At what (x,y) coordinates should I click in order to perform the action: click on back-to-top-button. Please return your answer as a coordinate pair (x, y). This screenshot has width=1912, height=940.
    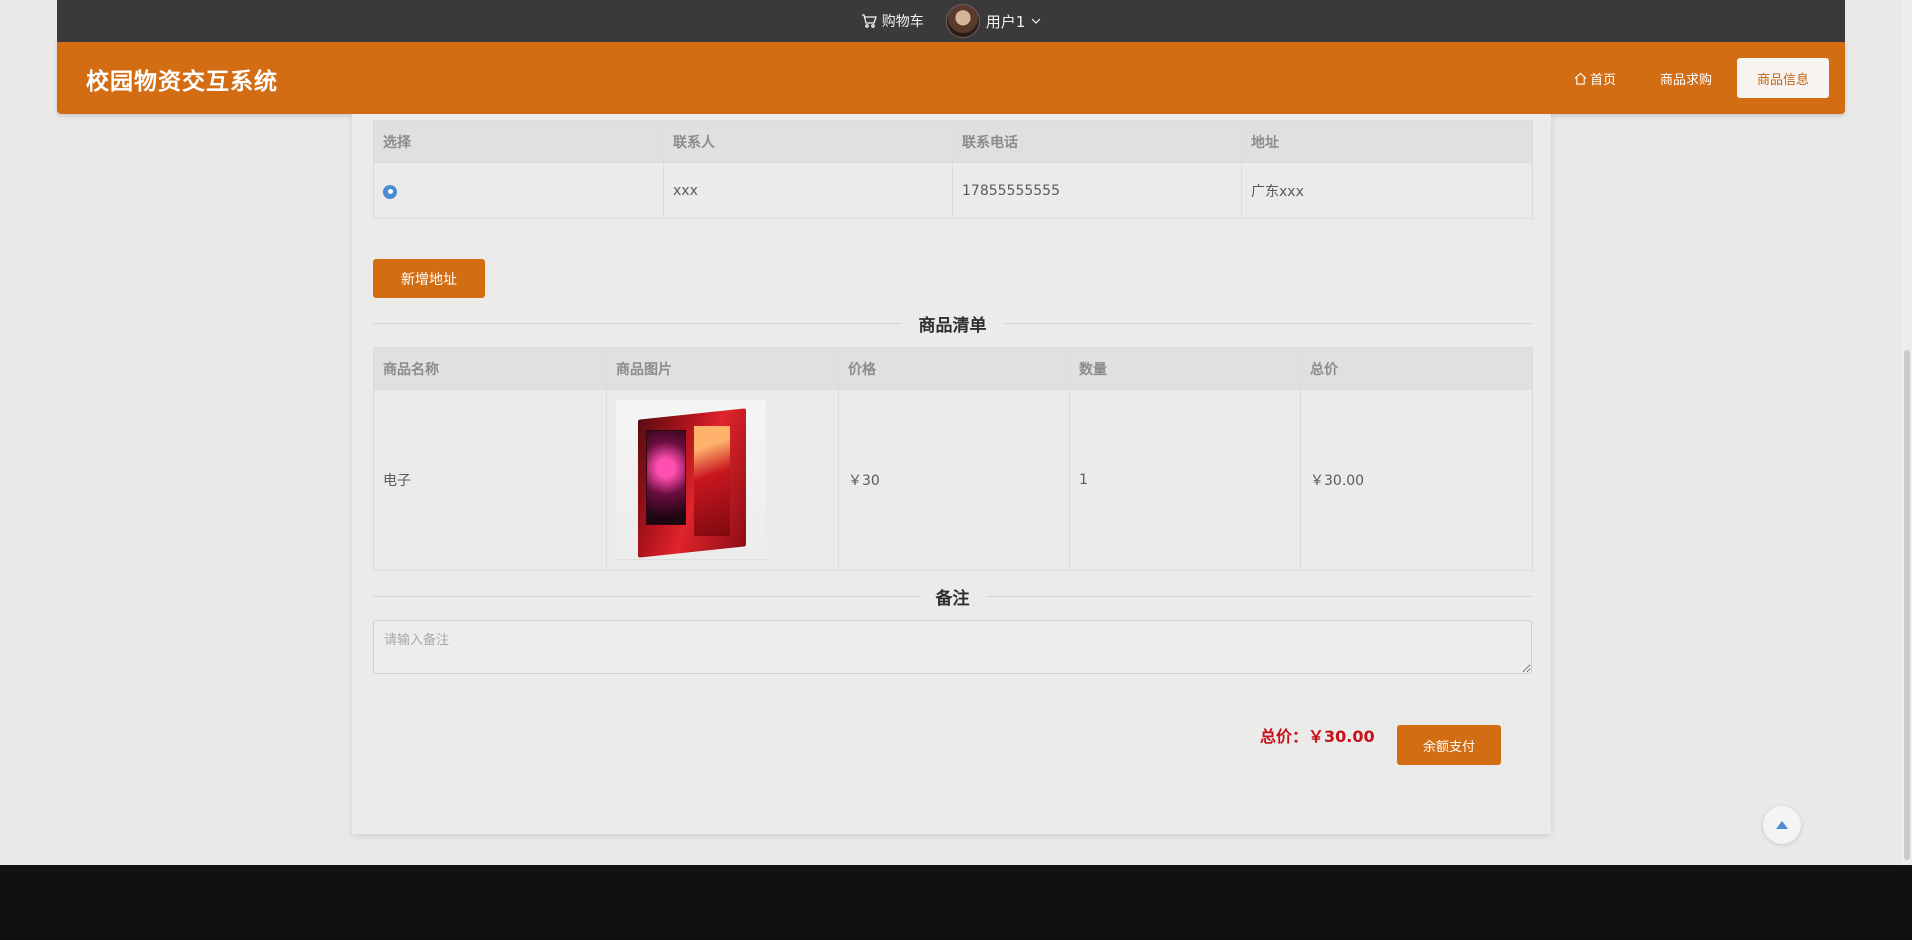
    Looking at the image, I should click on (1782, 825).